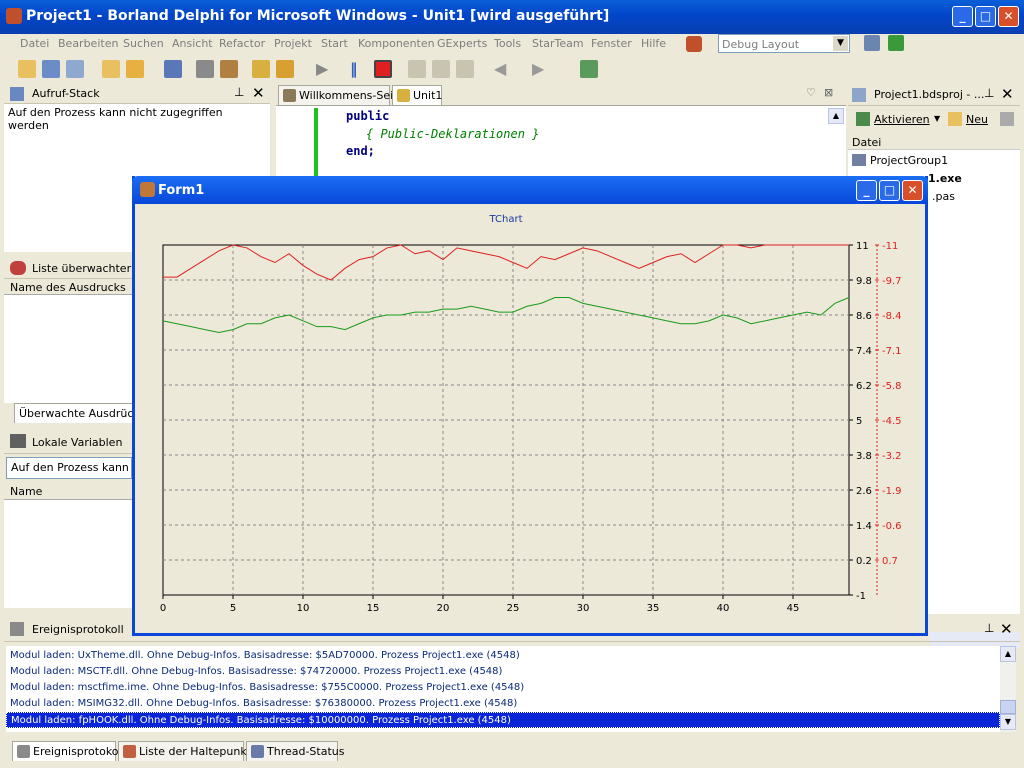  What do you see at coordinates (135, 69) in the screenshot?
I see `open-project-icon` at bounding box center [135, 69].